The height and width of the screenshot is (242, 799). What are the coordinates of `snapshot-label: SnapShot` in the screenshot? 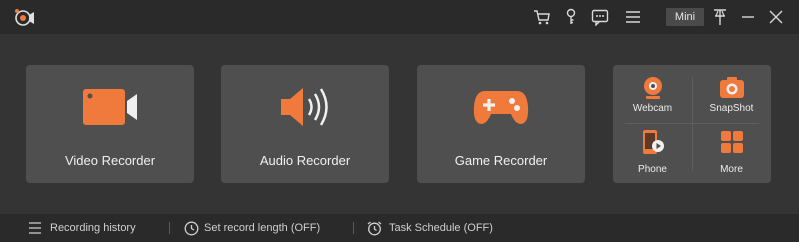 It's located at (731, 108).